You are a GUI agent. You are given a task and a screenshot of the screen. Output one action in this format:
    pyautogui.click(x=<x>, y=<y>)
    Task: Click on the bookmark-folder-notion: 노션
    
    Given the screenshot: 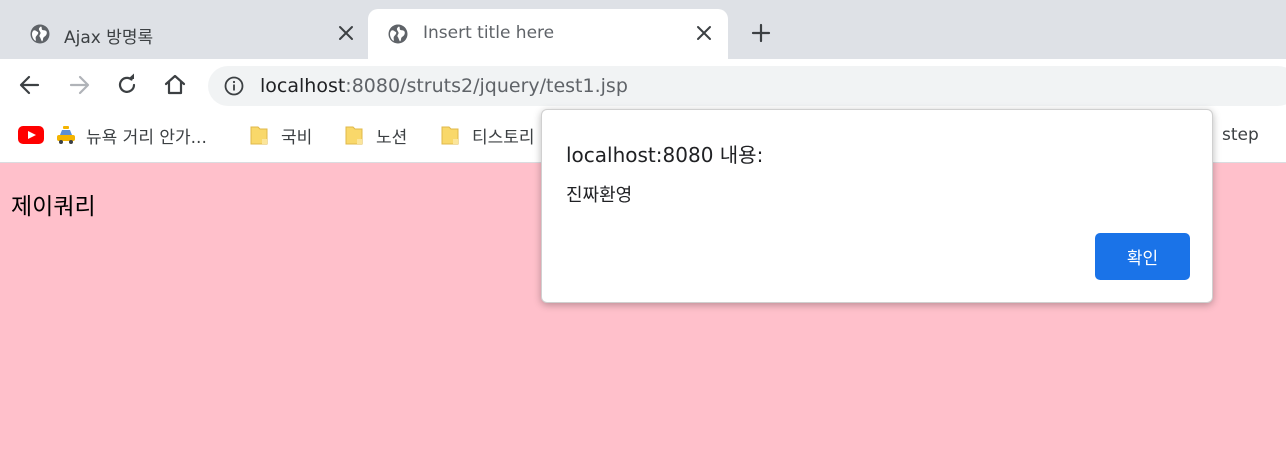 What is the action you would take?
    pyautogui.click(x=376, y=135)
    